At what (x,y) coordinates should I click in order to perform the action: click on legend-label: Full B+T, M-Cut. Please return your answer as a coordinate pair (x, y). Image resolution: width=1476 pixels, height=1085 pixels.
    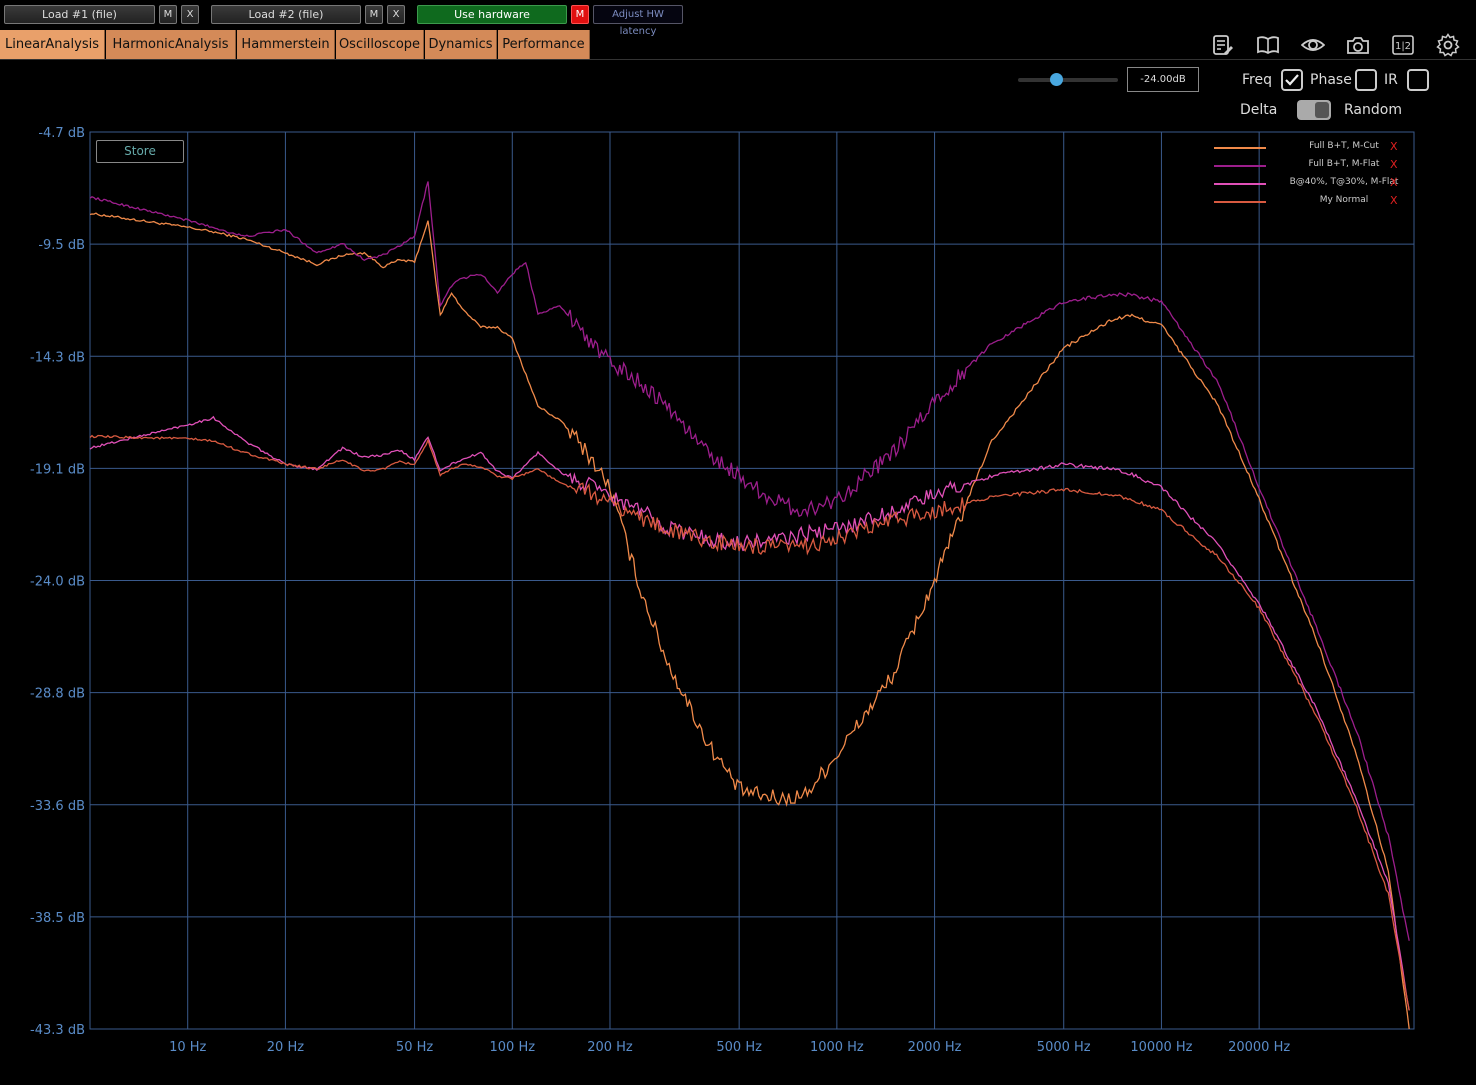
    Looking at the image, I should click on (1344, 146).